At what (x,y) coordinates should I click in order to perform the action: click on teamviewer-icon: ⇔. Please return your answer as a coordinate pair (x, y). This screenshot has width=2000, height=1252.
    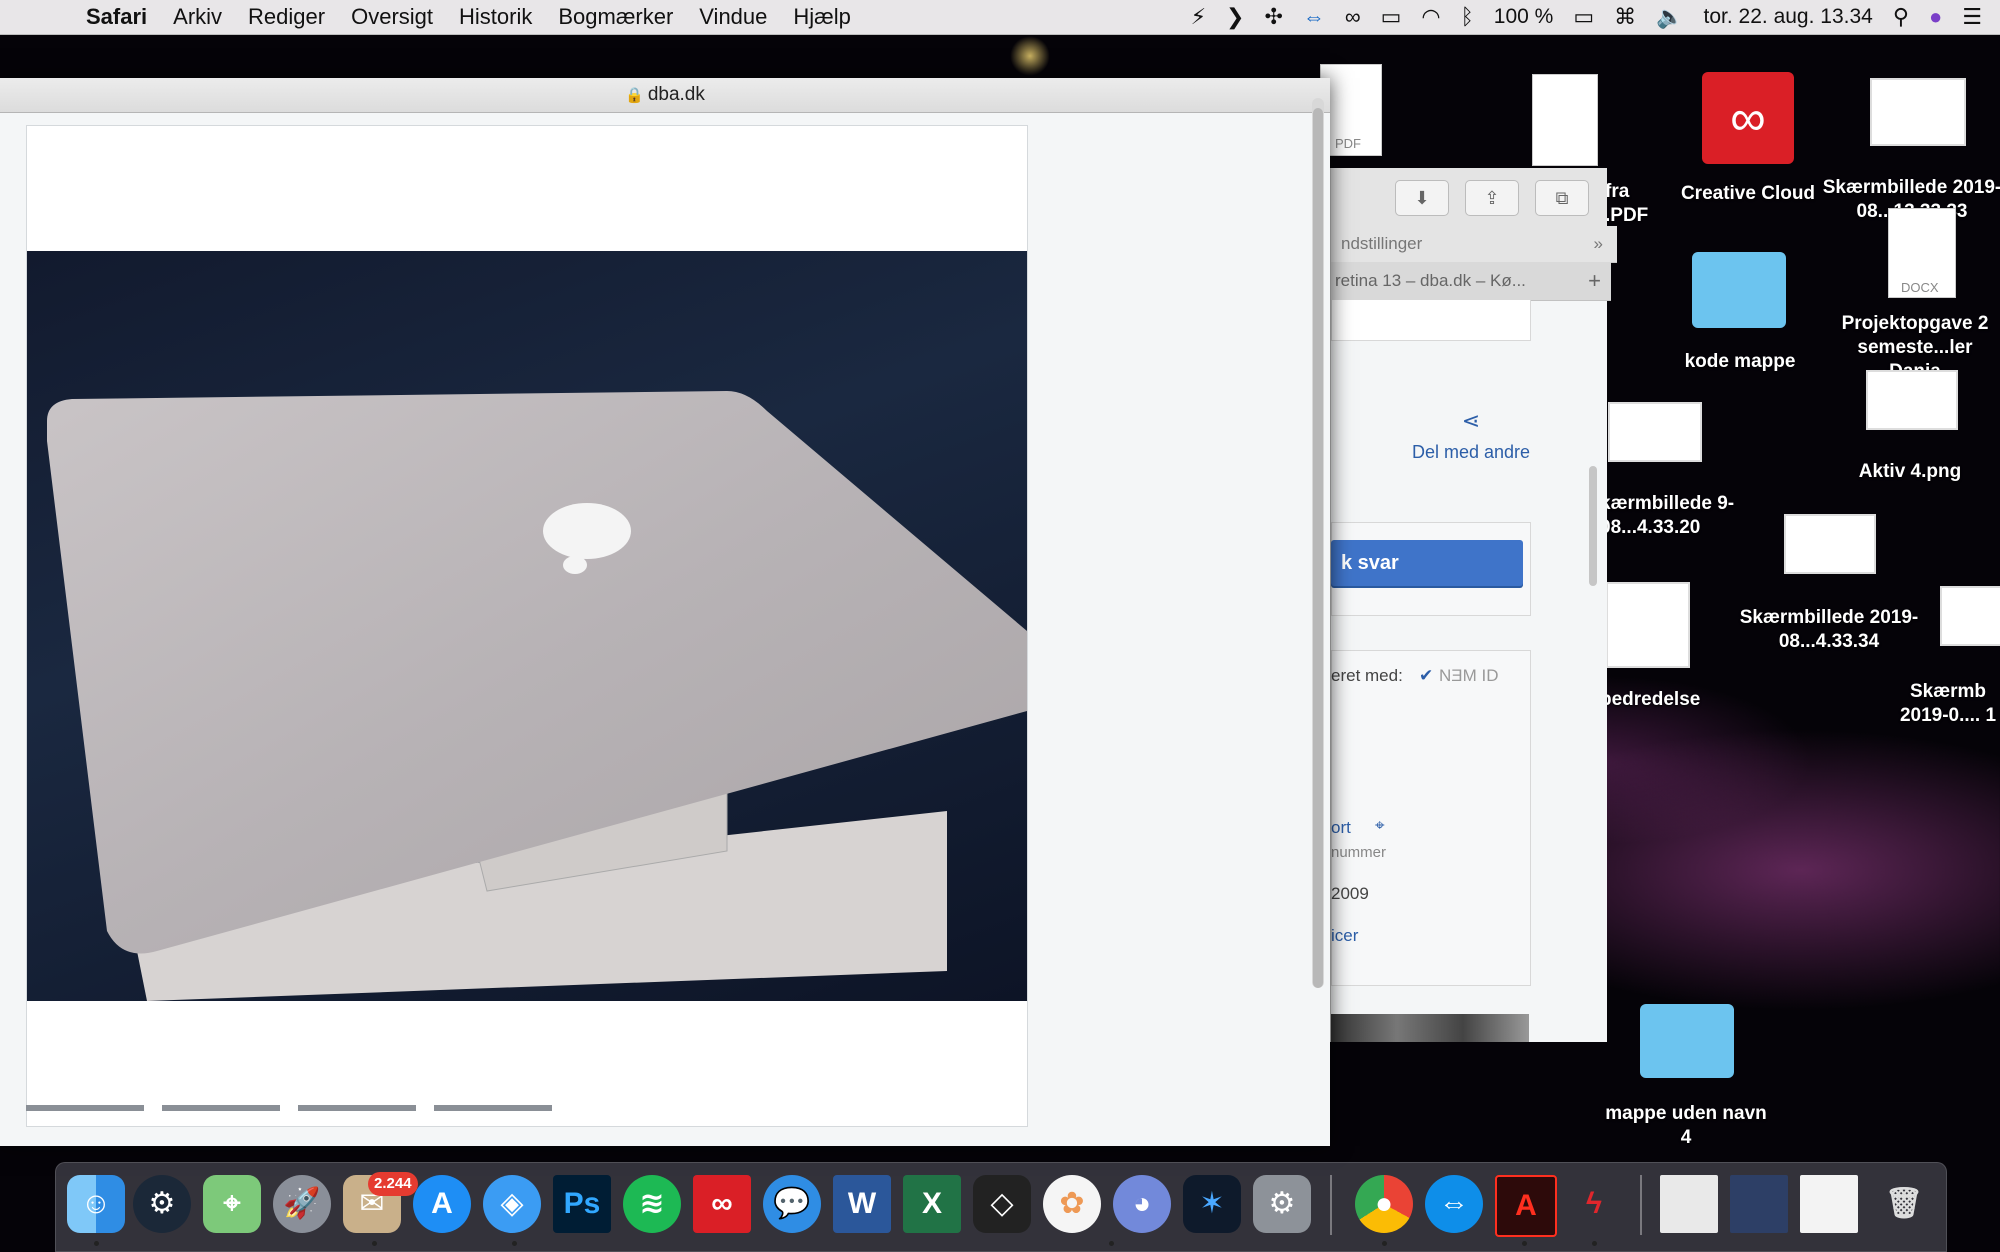
    Looking at the image, I should click on (1314, 17).